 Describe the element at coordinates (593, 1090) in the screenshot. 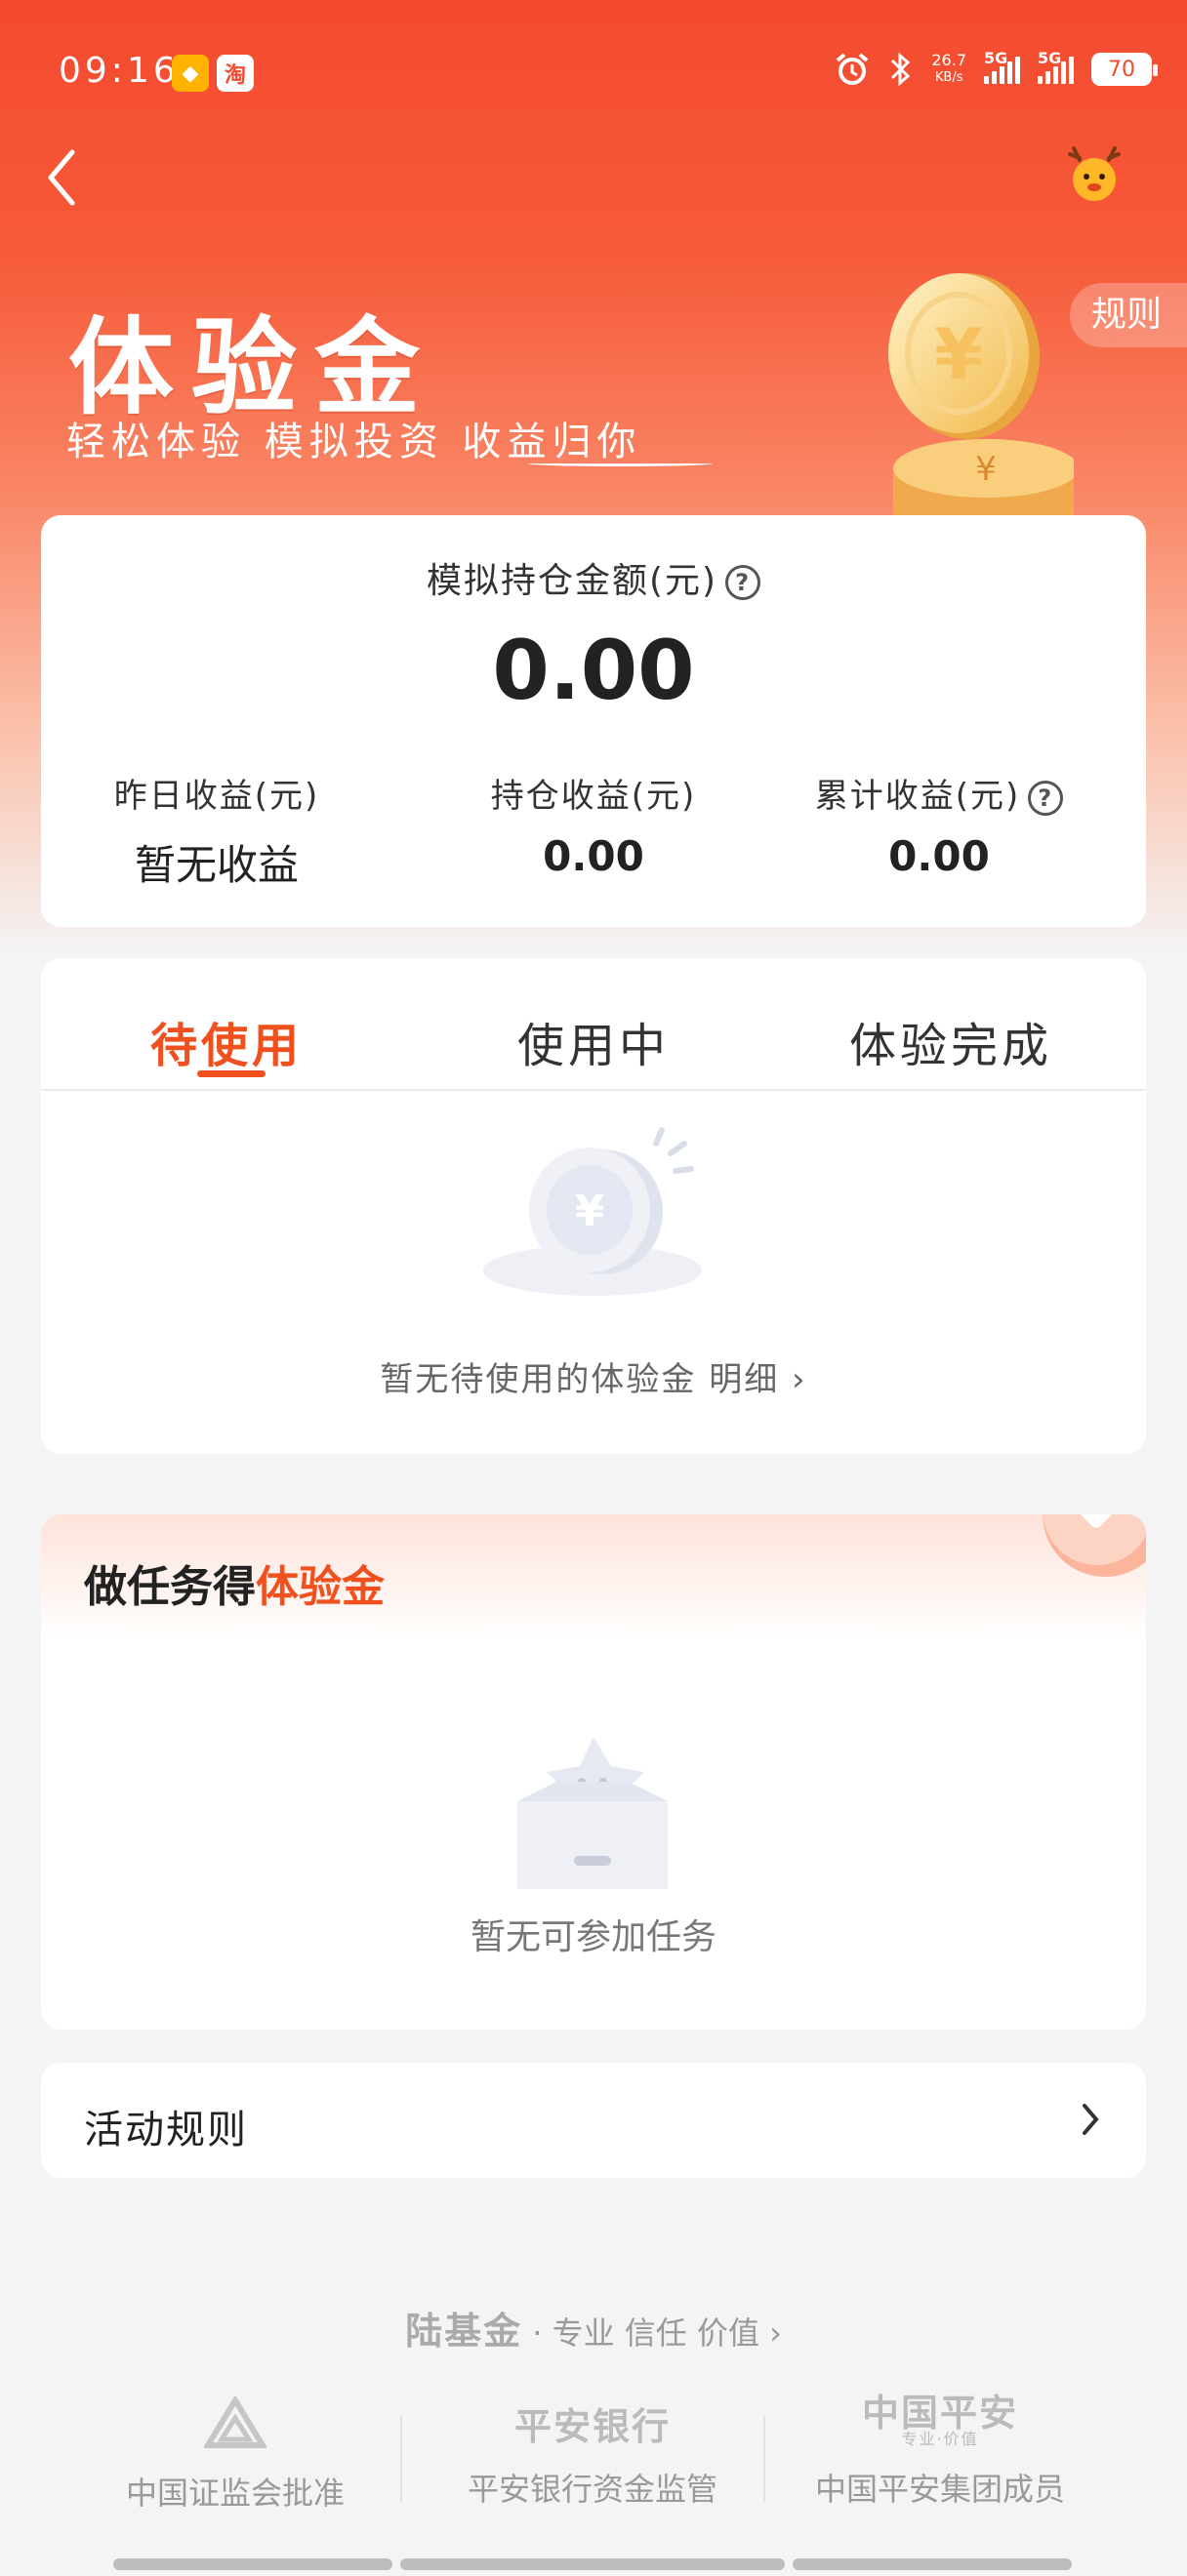

I see `tab-divider` at that location.